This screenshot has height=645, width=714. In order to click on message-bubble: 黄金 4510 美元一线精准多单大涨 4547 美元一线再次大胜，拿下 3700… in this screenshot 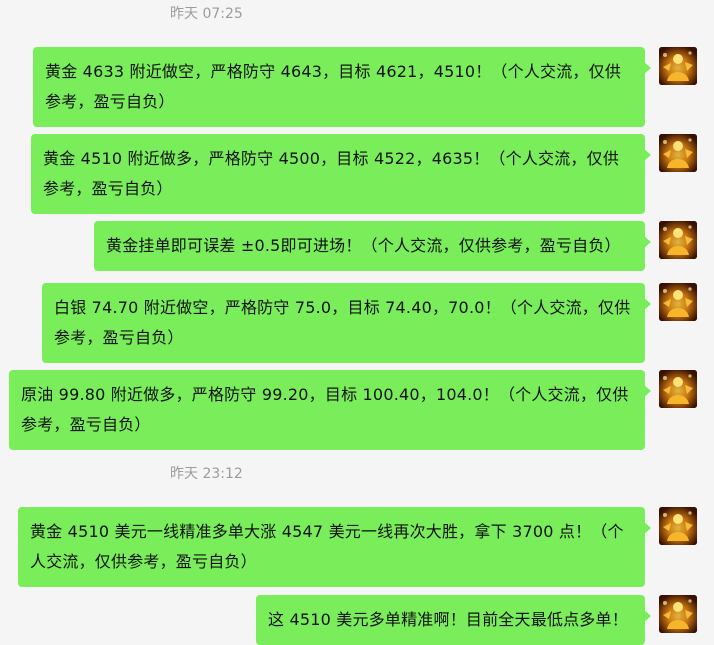, I will do `click(334, 547)`.